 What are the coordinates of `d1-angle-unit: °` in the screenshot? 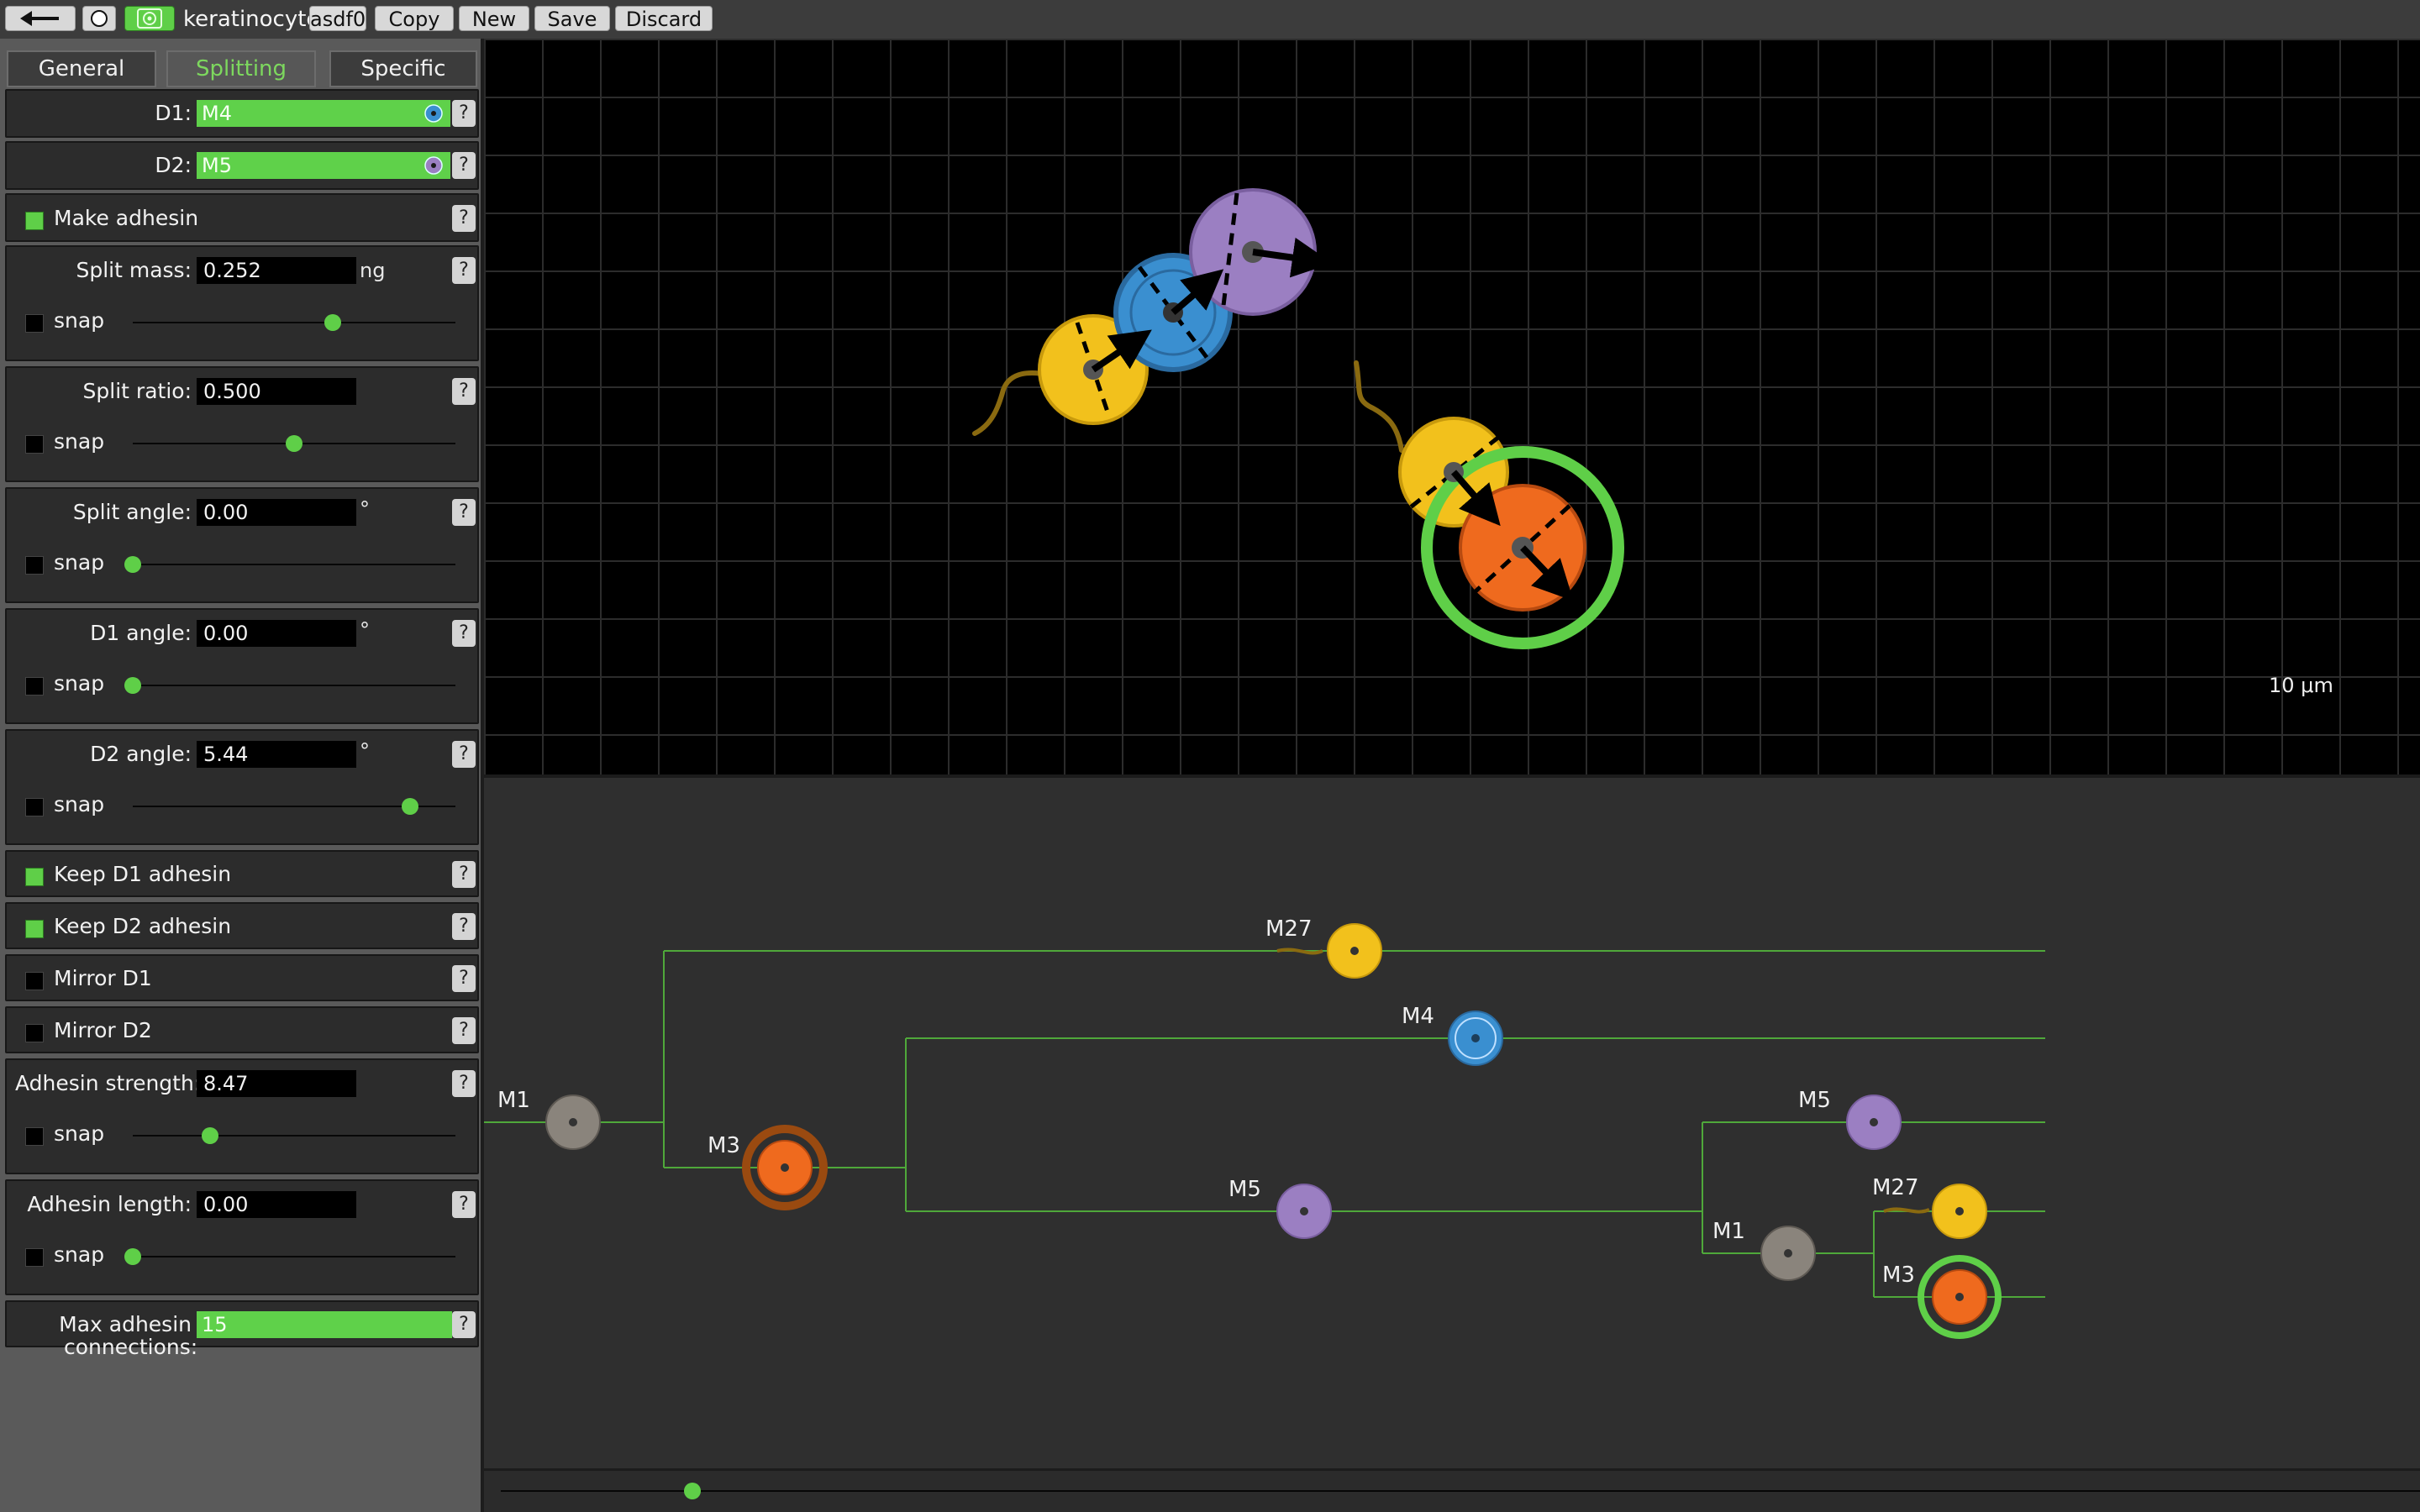 It's located at (365, 630).